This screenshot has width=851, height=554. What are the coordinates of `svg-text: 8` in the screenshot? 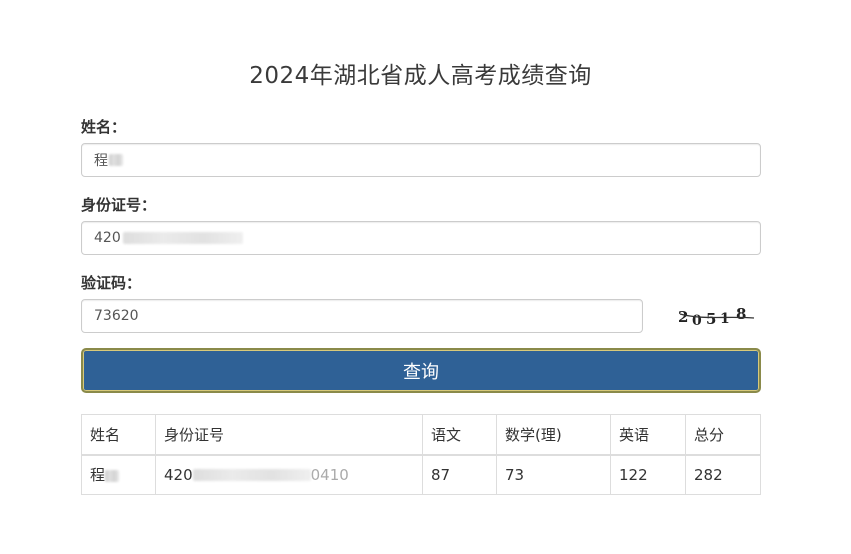 It's located at (741, 314).